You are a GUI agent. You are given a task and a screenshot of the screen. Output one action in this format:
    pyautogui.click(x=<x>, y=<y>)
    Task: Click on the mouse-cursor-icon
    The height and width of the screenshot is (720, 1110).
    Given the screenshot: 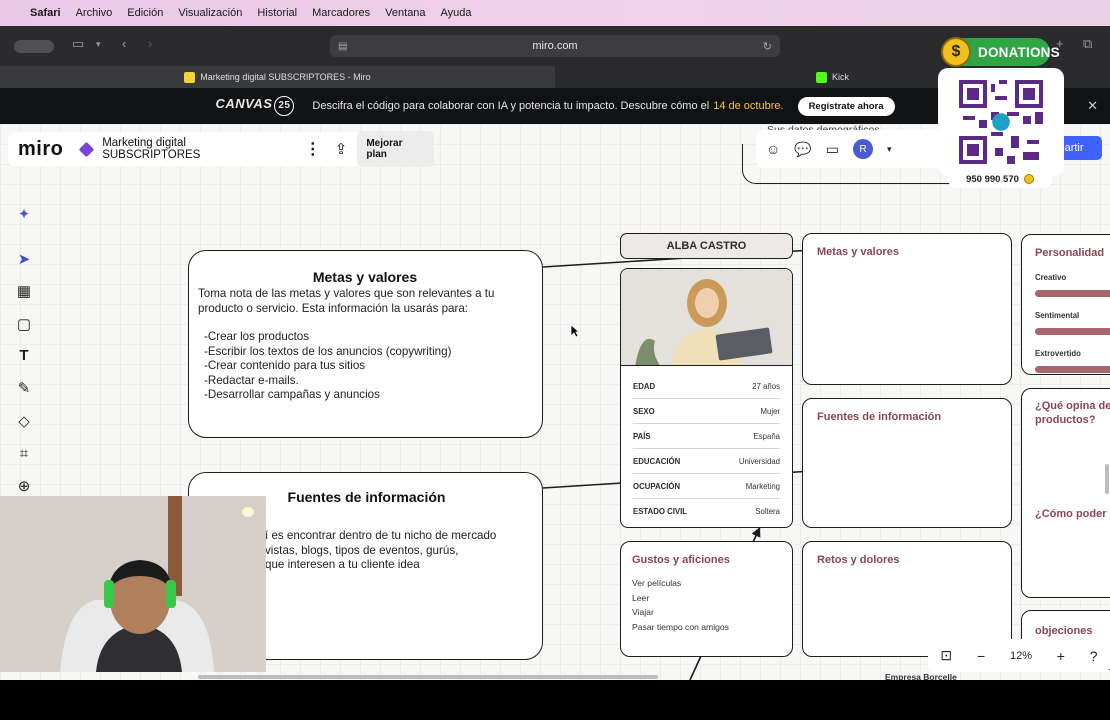 What is the action you would take?
    pyautogui.click(x=575, y=331)
    